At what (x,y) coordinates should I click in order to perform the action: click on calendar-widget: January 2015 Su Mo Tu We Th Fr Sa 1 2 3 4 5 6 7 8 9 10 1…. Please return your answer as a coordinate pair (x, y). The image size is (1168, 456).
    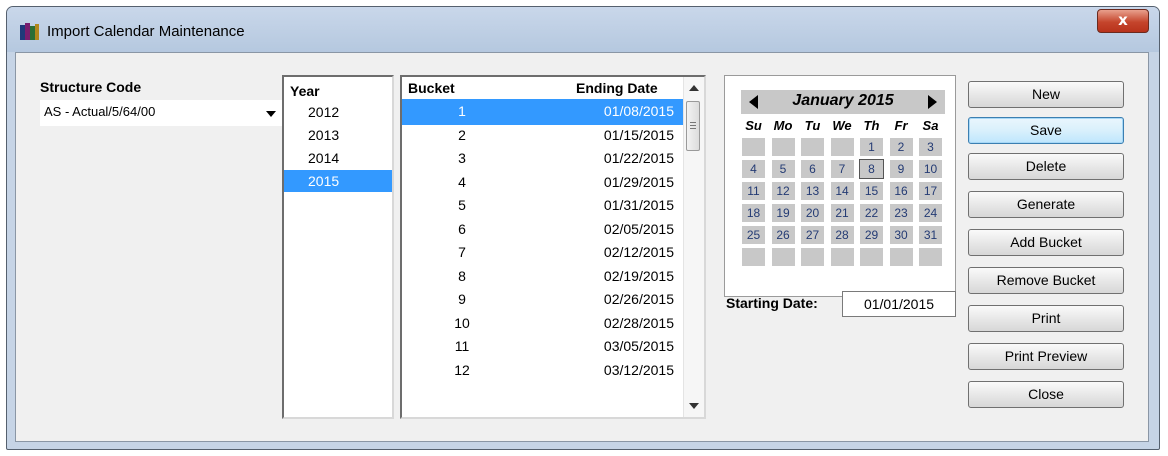
    Looking at the image, I should click on (840, 186).